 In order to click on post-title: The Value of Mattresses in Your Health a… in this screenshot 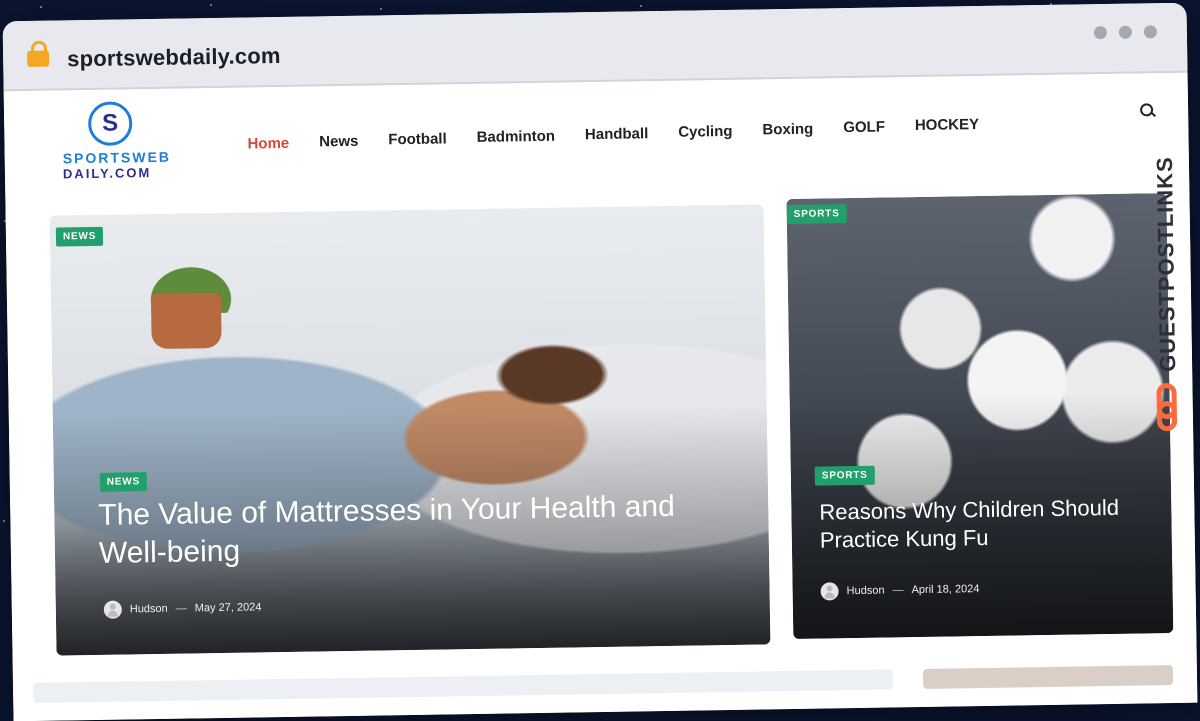, I will do `click(388, 530)`.